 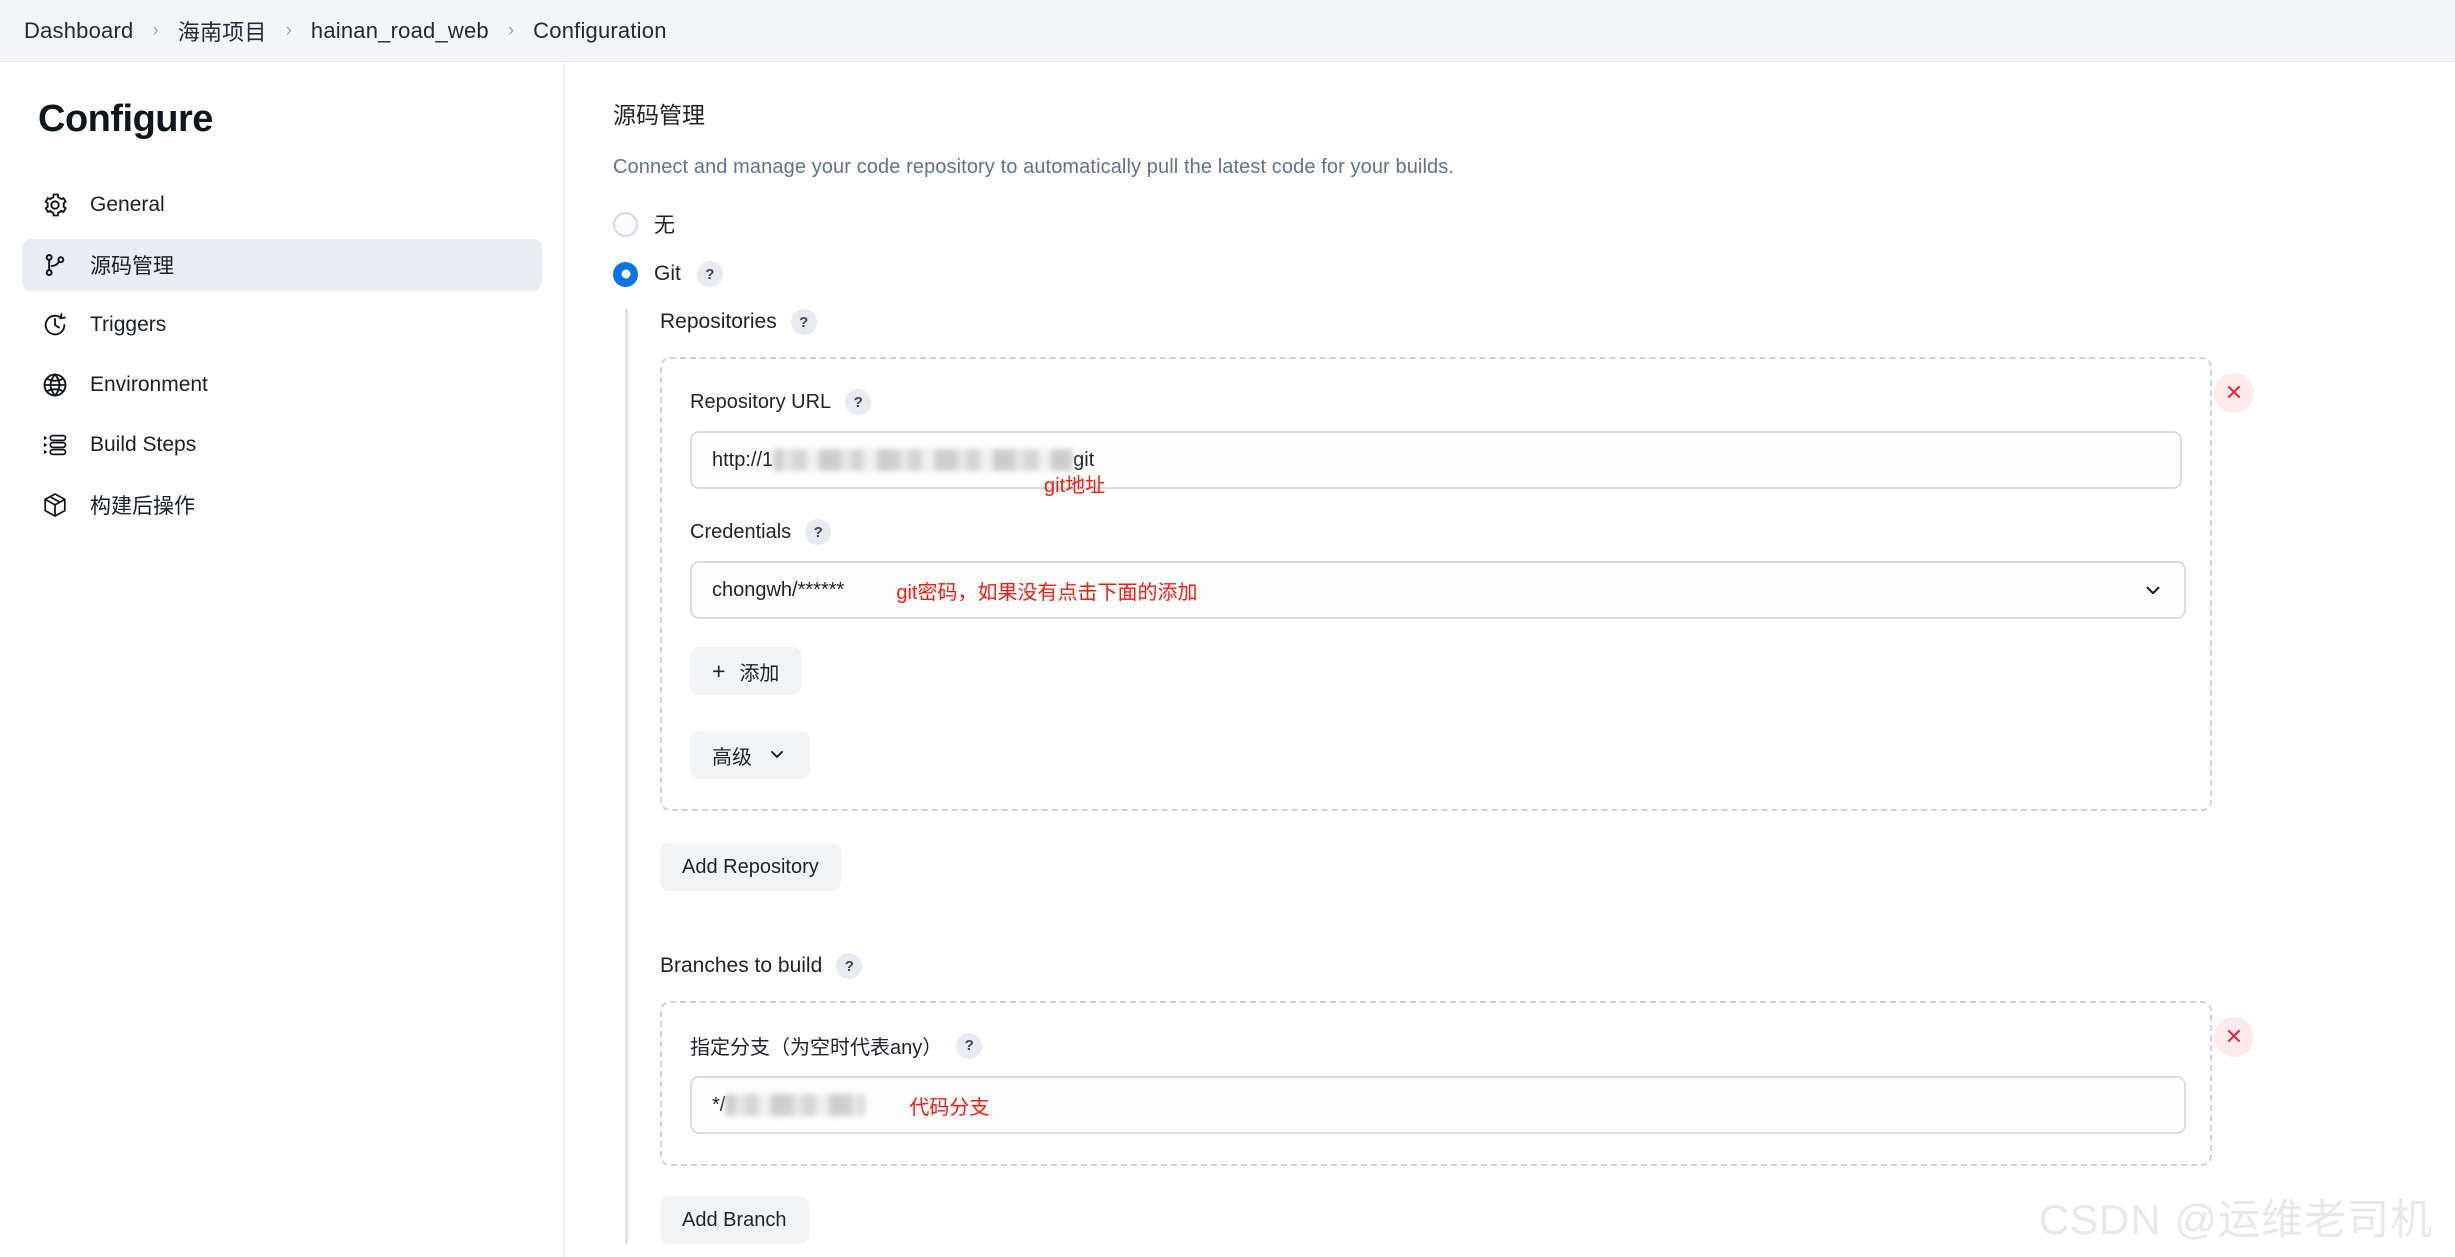 What do you see at coordinates (743, 459) in the screenshot?
I see `repository-url-prefix: http://1` at bounding box center [743, 459].